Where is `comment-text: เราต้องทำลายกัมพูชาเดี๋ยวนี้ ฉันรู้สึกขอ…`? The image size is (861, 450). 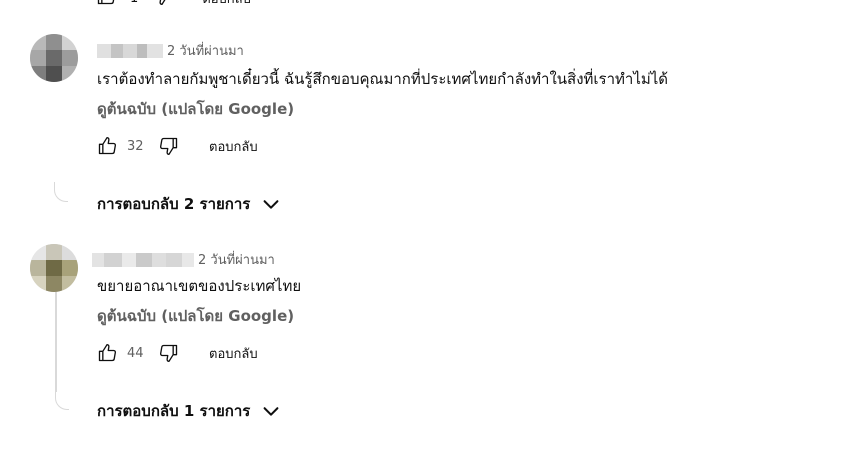 comment-text: เราต้องทำลายกัมพูชาเดี๋ยวนี้ ฉันรู้สึกขอ… is located at coordinates (383, 79).